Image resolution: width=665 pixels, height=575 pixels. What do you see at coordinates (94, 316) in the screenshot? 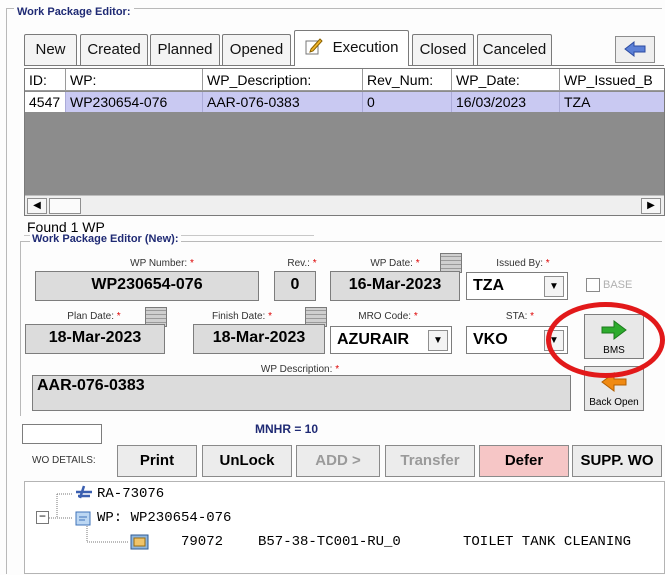
I see `plan-date-label: Plan Date: *` at bounding box center [94, 316].